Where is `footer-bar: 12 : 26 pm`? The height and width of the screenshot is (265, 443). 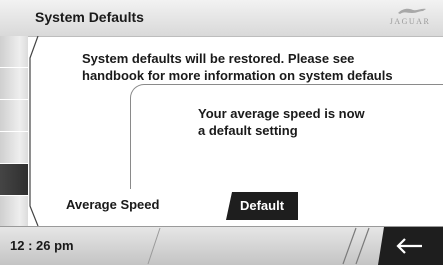
footer-bar: 12 : 26 pm is located at coordinates (221, 245).